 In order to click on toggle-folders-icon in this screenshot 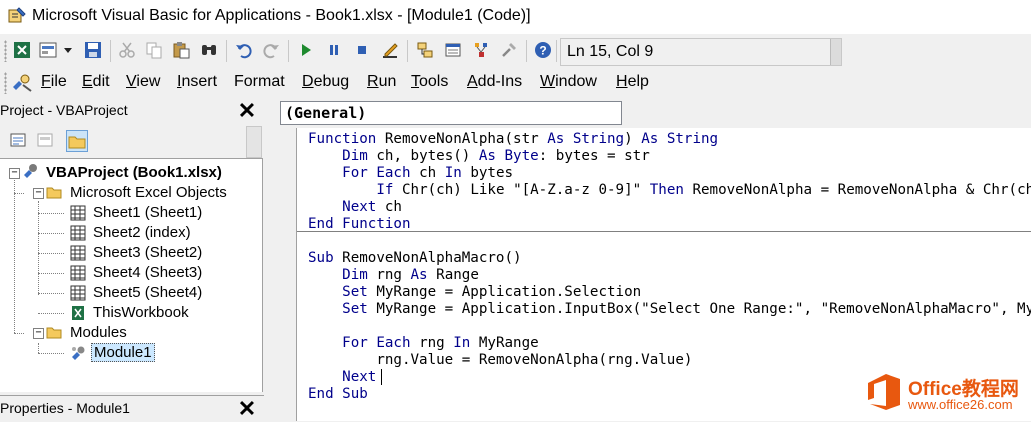, I will do `click(77, 141)`.